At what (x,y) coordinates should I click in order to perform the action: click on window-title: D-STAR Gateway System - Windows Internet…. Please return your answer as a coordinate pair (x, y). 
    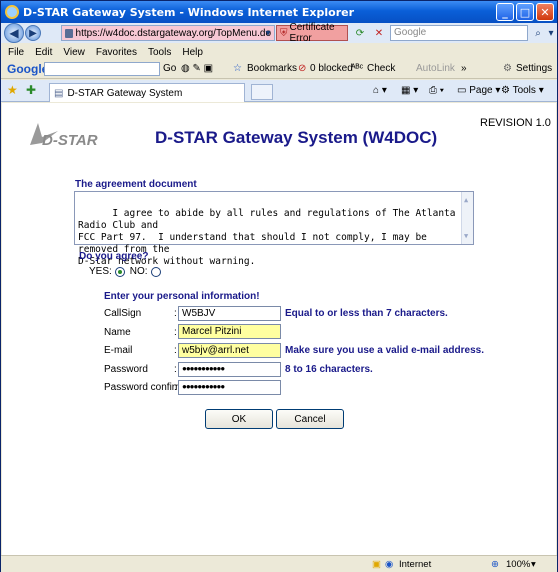
    Looking at the image, I should click on (189, 12).